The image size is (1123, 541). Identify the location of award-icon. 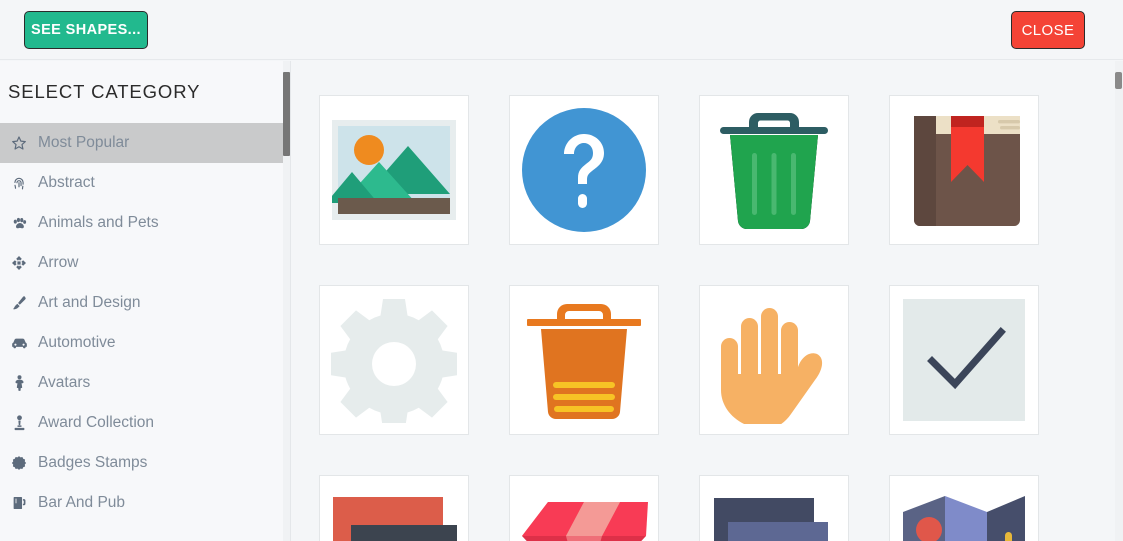
(19, 423).